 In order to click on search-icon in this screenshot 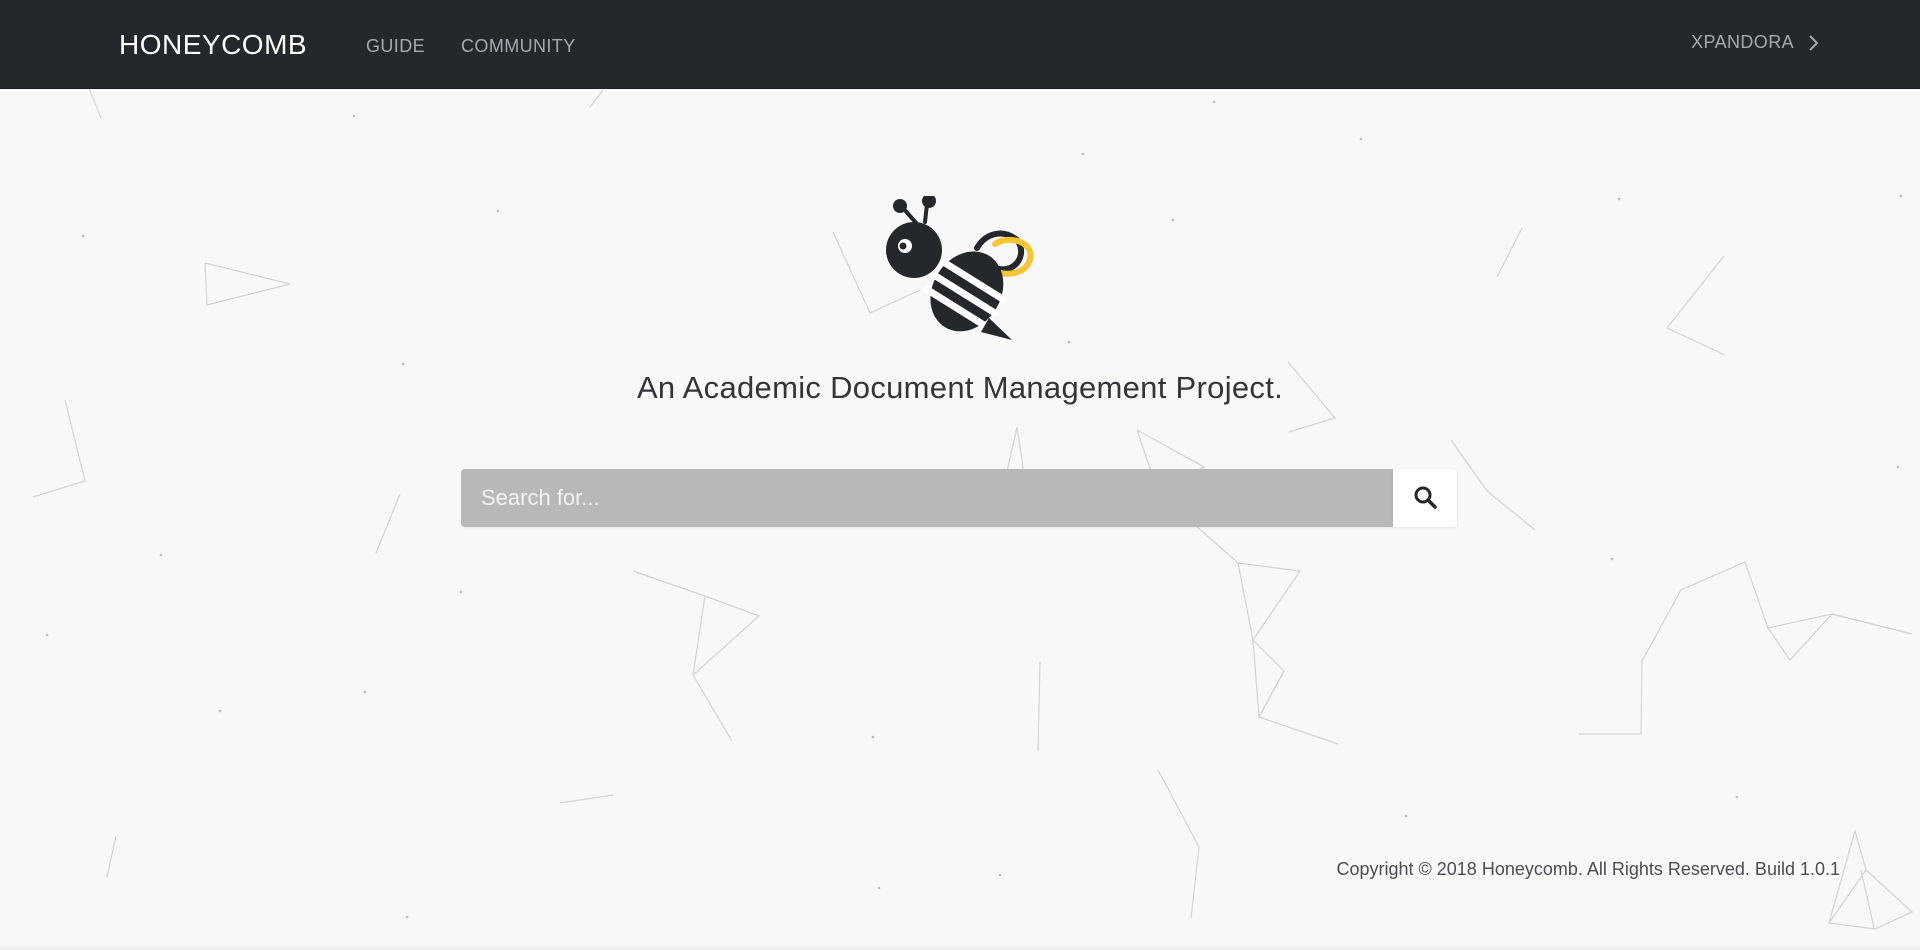, I will do `click(1425, 498)`.